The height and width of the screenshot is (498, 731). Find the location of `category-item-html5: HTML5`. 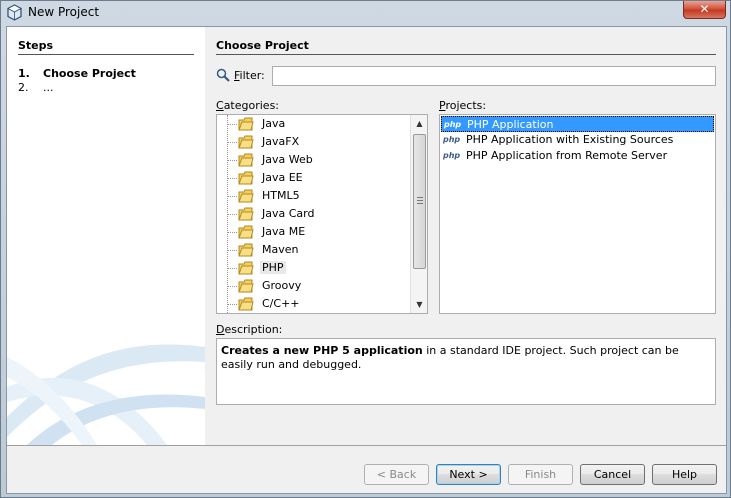

category-item-html5: HTML5 is located at coordinates (317, 196).